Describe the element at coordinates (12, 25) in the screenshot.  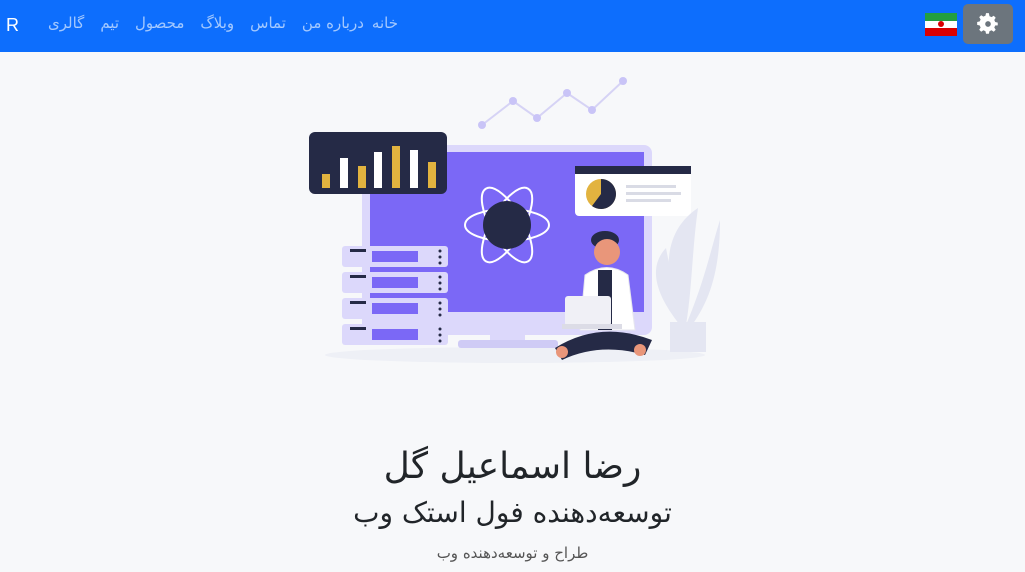
I see `brand-logo: R` at that location.